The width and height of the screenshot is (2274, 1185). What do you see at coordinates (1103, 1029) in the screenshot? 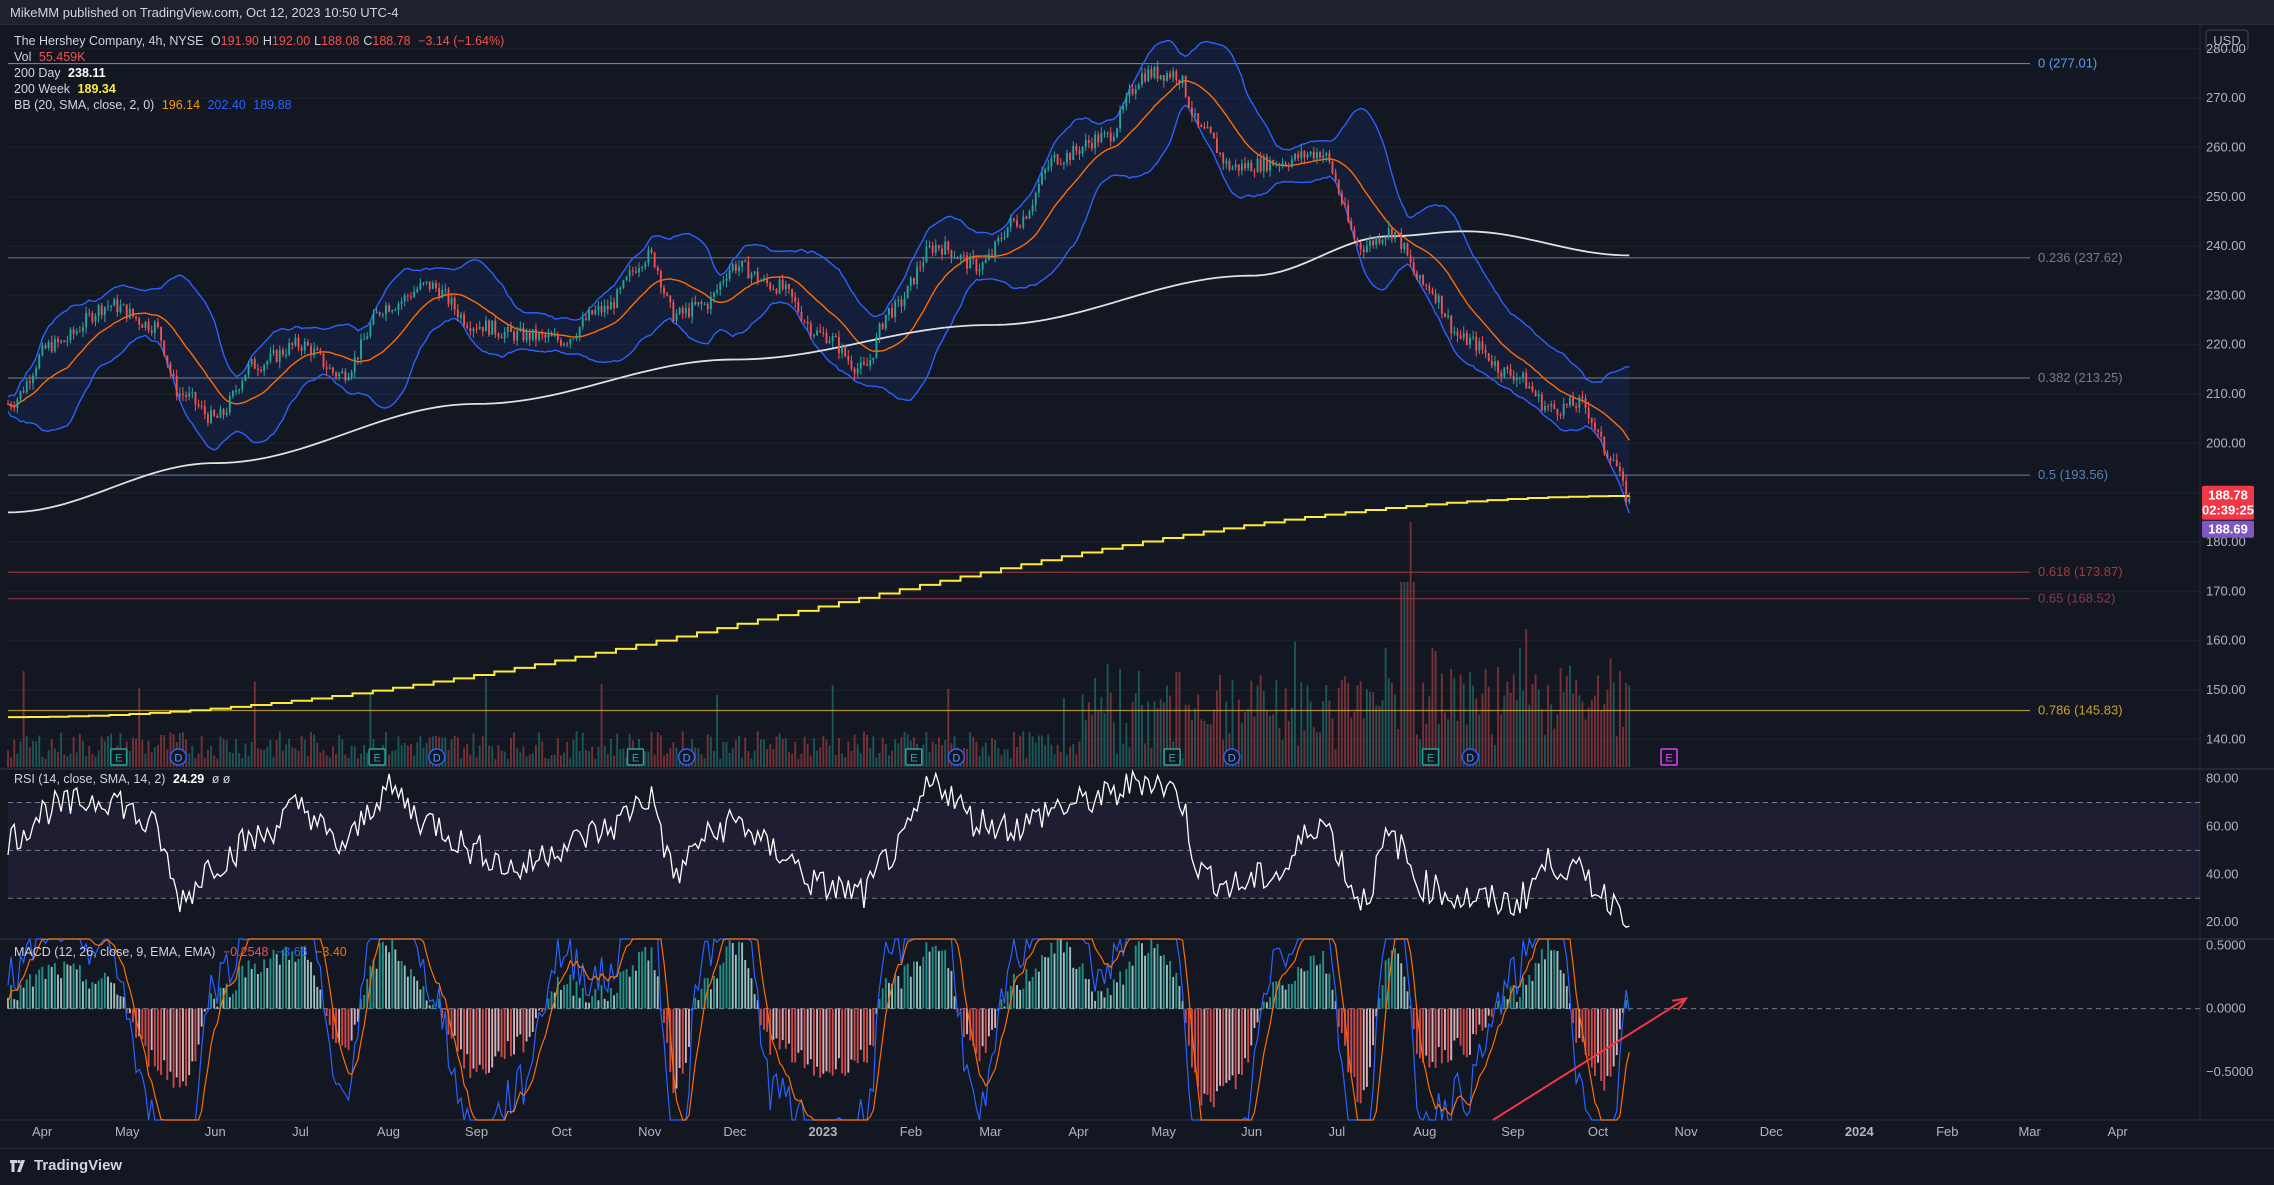
I see `macd-pane` at bounding box center [1103, 1029].